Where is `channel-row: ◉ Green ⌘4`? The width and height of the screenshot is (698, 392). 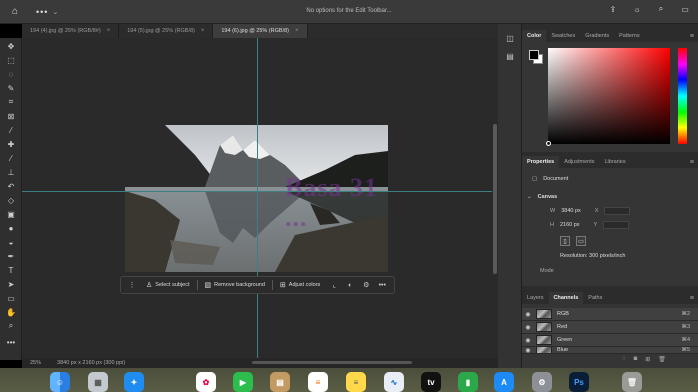 channel-row: ◉ Green ⌘4 is located at coordinates (610, 340).